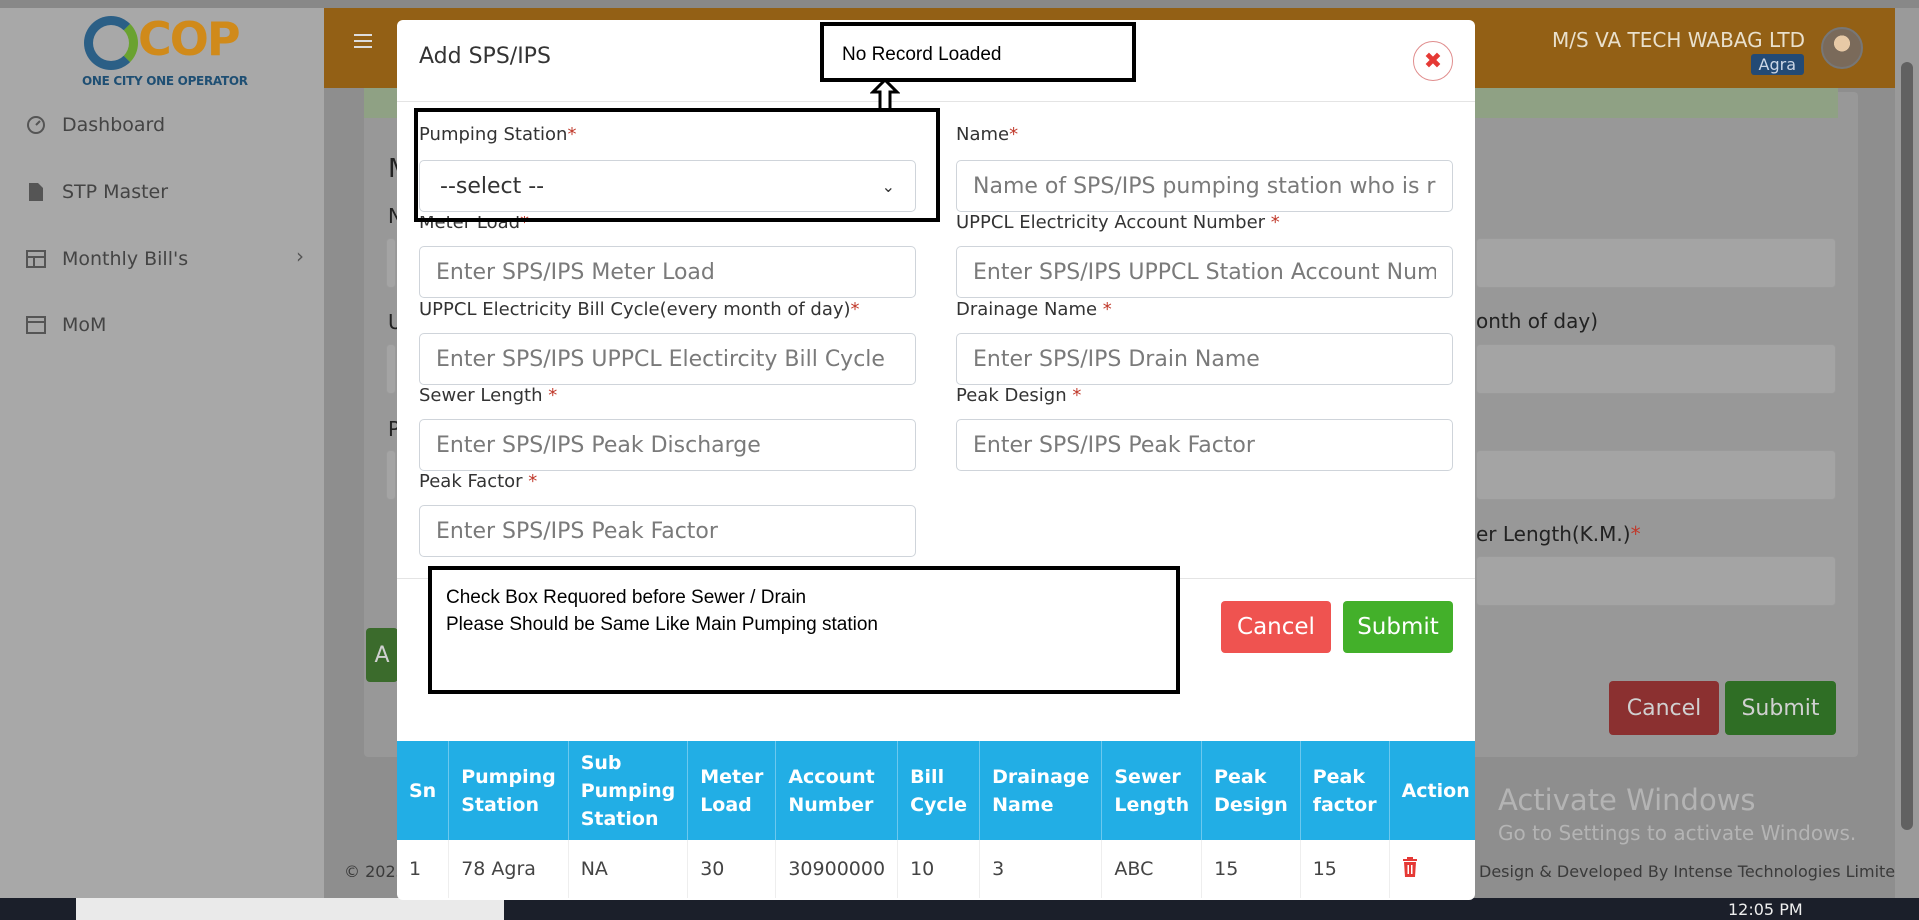  Describe the element at coordinates (488, 395) in the screenshot. I see `sewer-length-label: Sewer Length *` at that location.